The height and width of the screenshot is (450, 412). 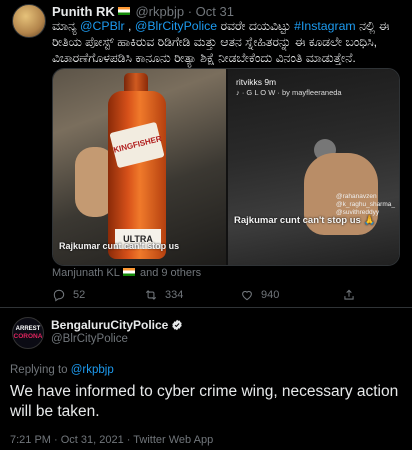 What do you see at coordinates (86, 273) in the screenshot?
I see `liked-by-name: Manjunath KL` at bounding box center [86, 273].